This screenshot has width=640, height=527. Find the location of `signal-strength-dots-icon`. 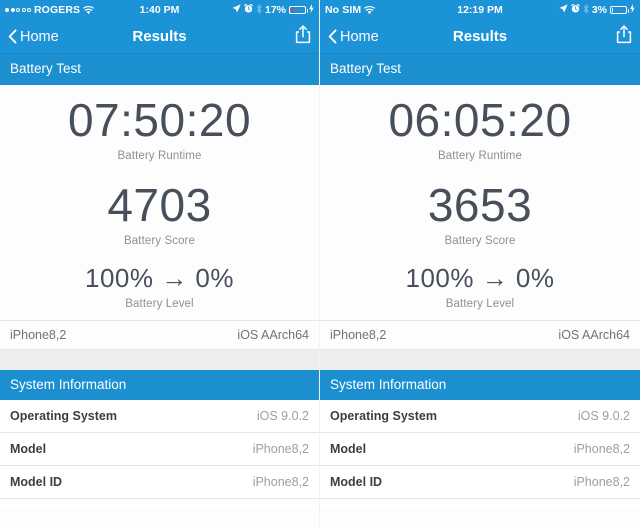

signal-strength-dots-icon is located at coordinates (18, 10).